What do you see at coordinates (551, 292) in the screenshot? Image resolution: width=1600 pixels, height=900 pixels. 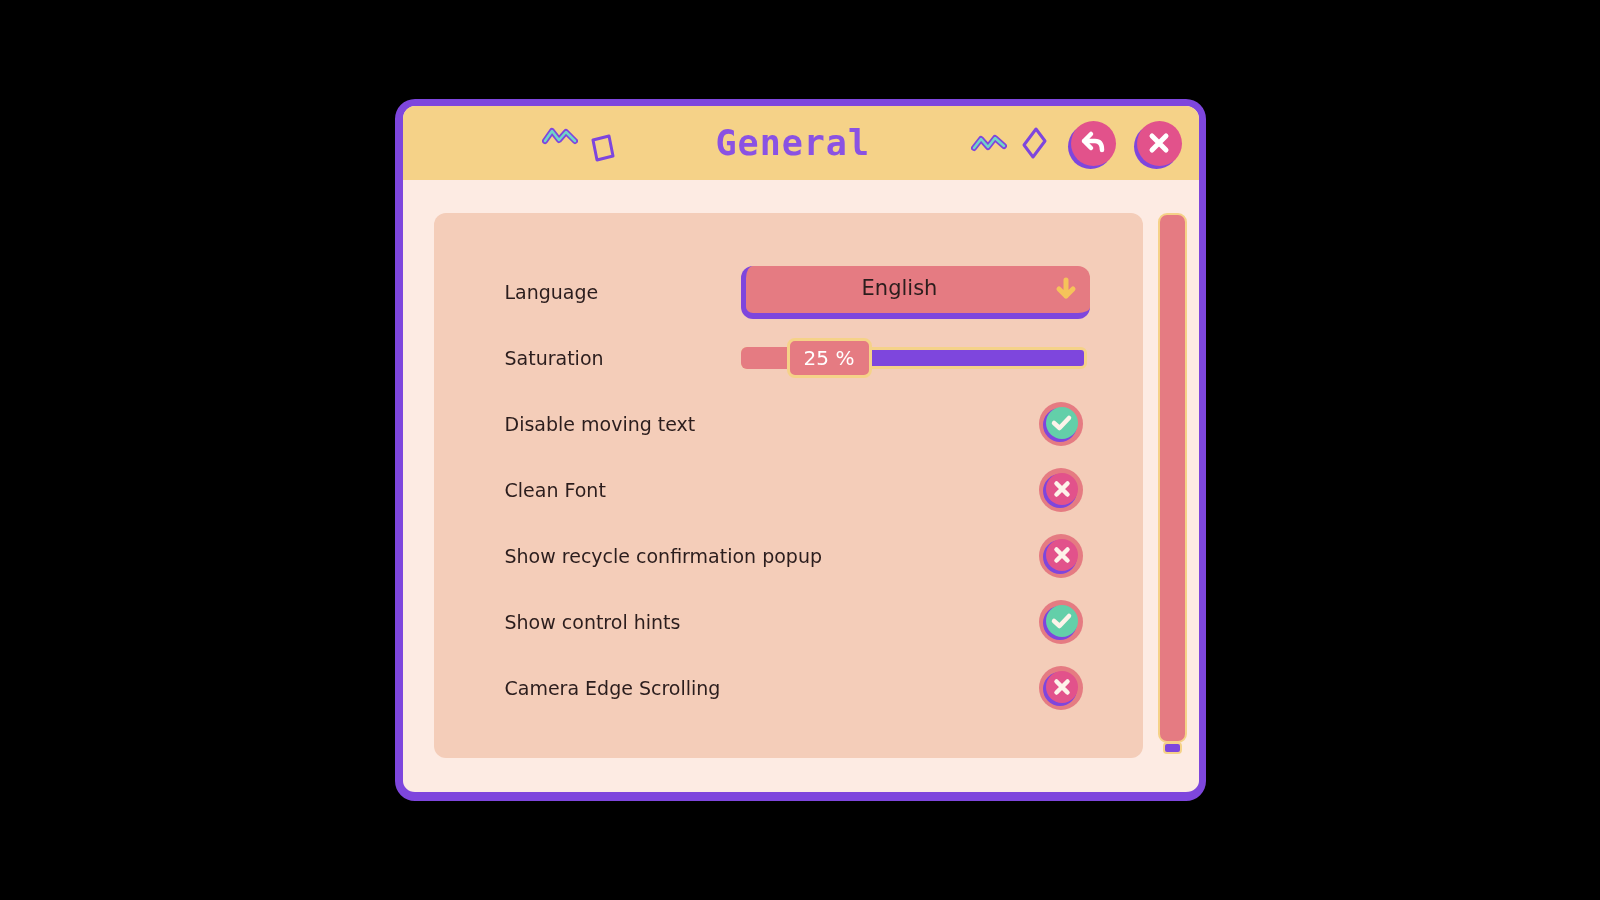 I see `setting-label: Language` at bounding box center [551, 292].